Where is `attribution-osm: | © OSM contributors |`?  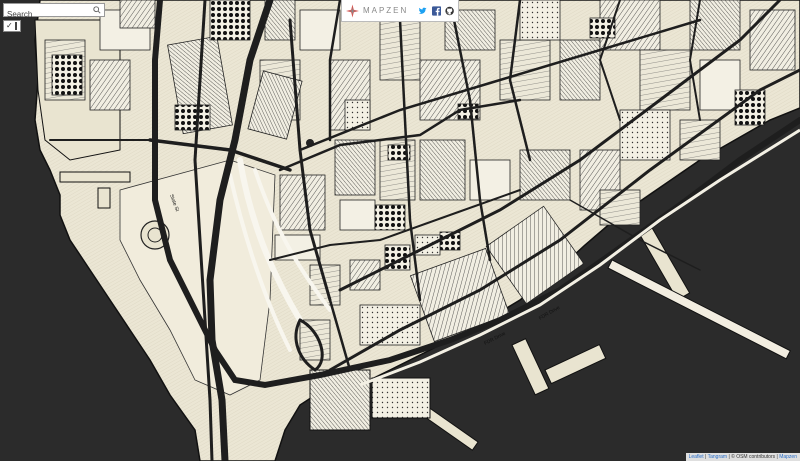
attribution-osm: | © OSM contributors | is located at coordinates (753, 457).